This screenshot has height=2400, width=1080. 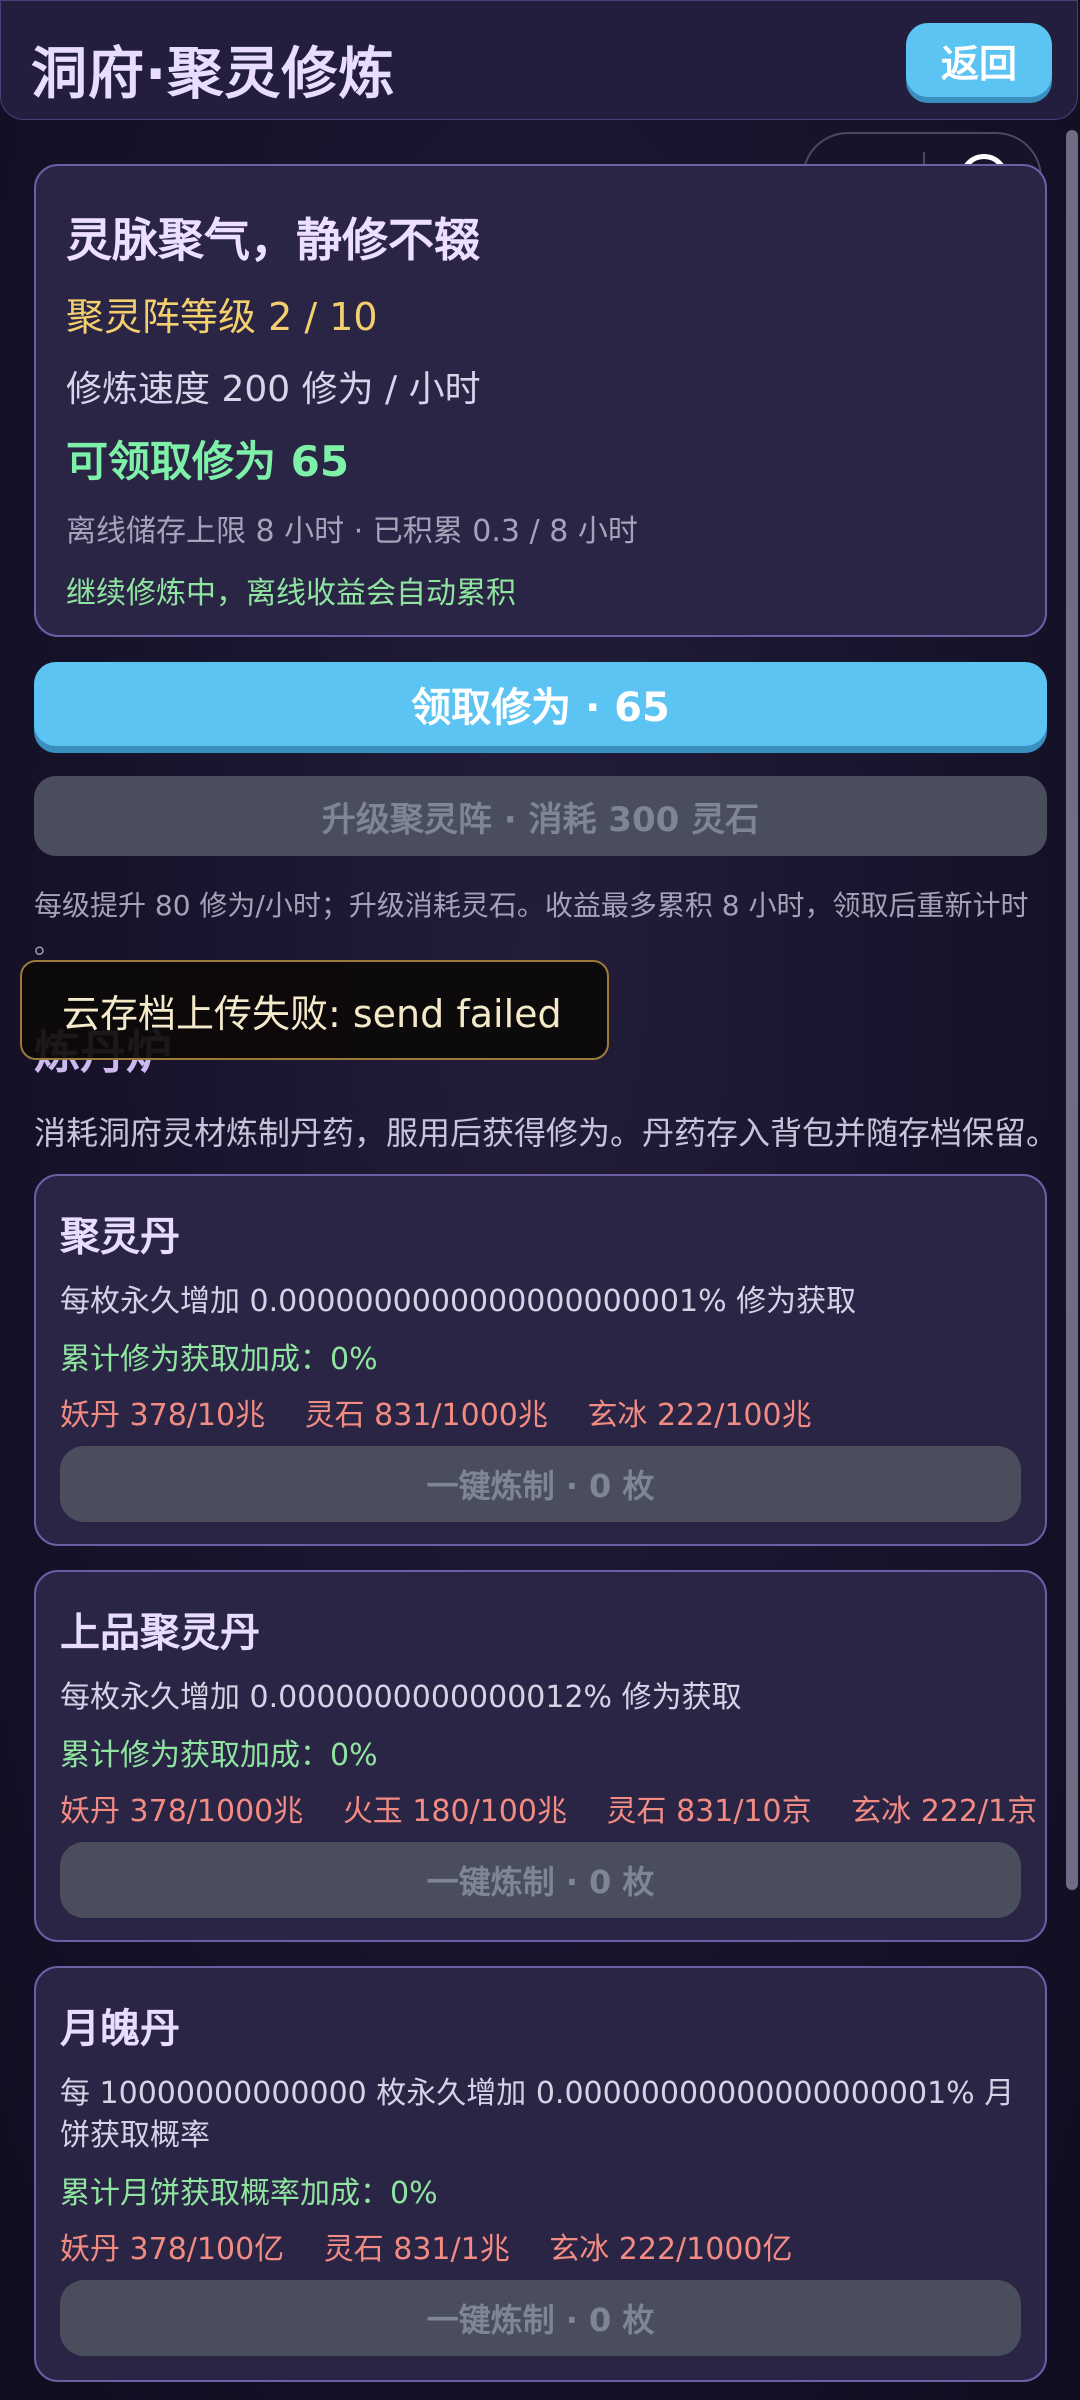 I want to click on material-item: 妖丹 378/1000兆, so click(x=182, y=1811).